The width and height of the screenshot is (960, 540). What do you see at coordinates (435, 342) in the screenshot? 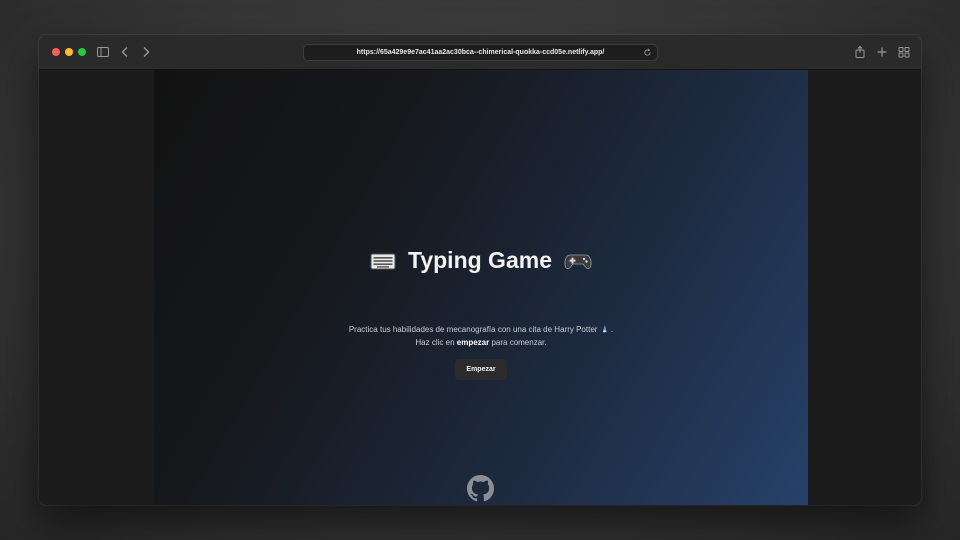
I see `description-prefix: Haz clic en` at bounding box center [435, 342].